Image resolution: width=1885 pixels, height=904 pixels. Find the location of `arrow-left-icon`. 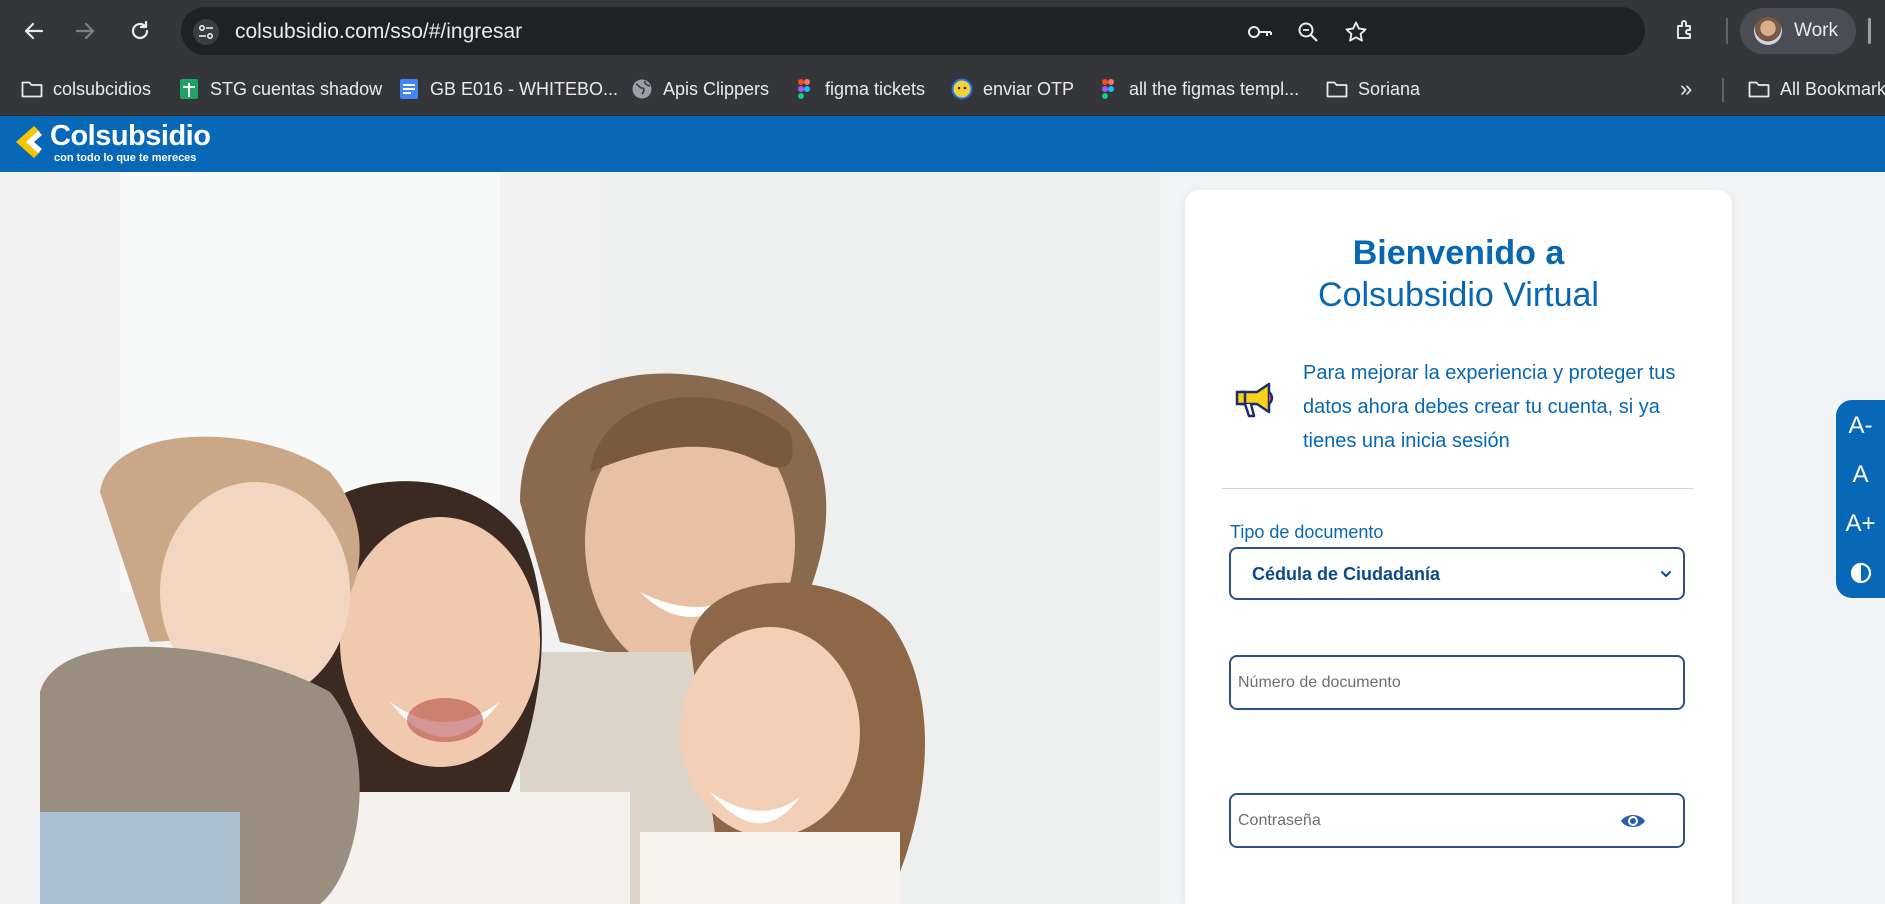

arrow-left-icon is located at coordinates (34, 31).